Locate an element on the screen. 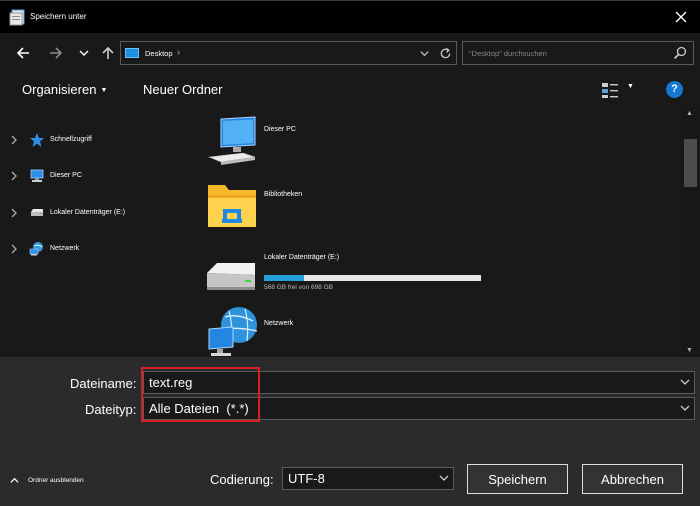  filetype-label: Dateityp: is located at coordinates (111, 409).